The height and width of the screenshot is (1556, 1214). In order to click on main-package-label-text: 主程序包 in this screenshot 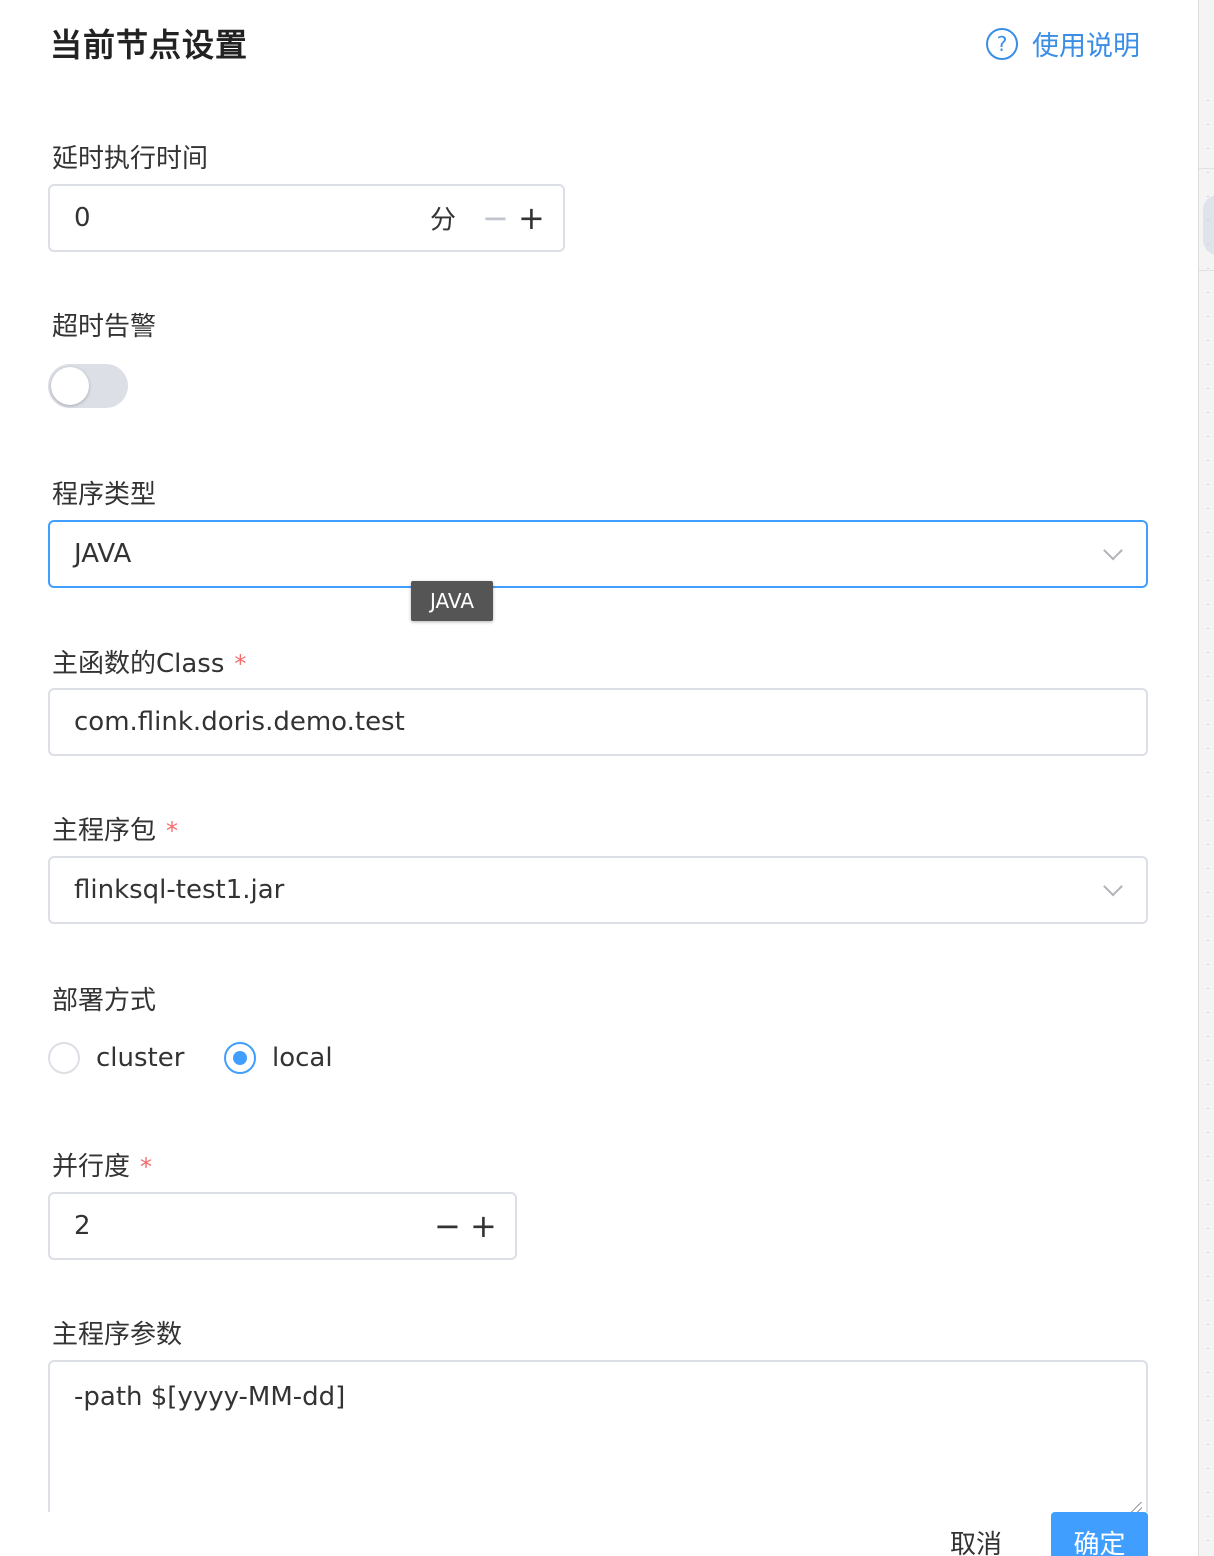, I will do `click(104, 831)`.